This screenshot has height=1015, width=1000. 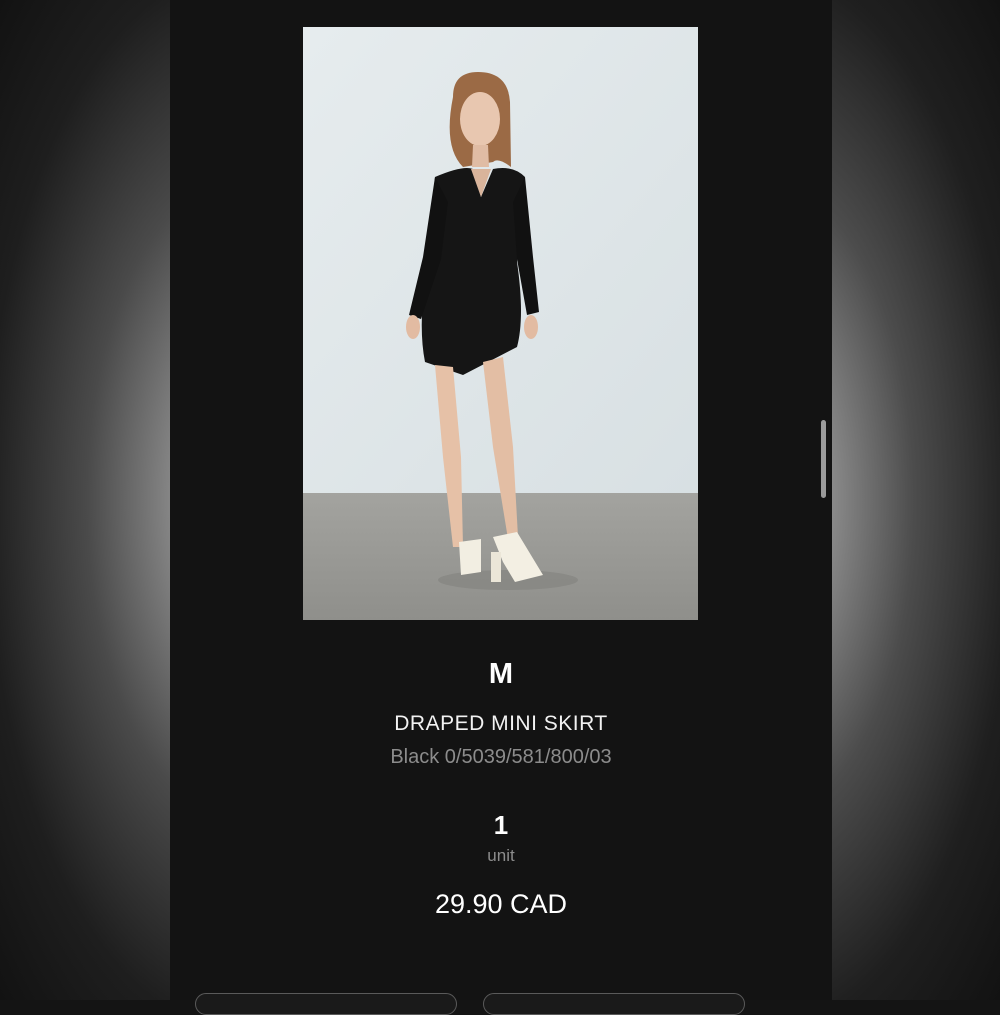 I want to click on bottom-action-button-right, so click(x=614, y=1004).